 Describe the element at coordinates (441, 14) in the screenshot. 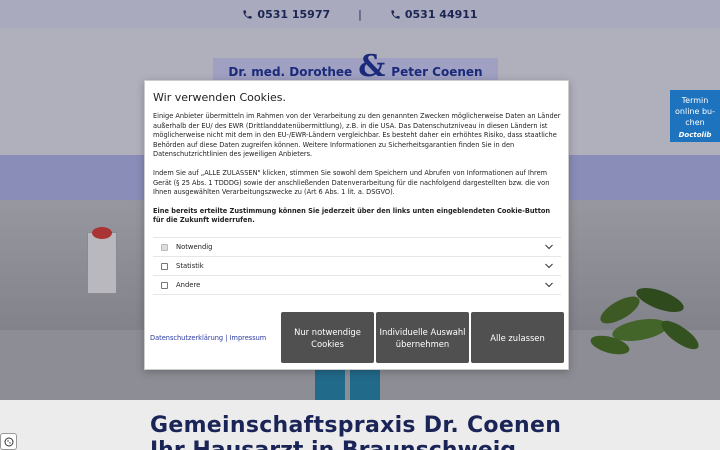

I see `phone-number-2: 0531 44911` at that location.